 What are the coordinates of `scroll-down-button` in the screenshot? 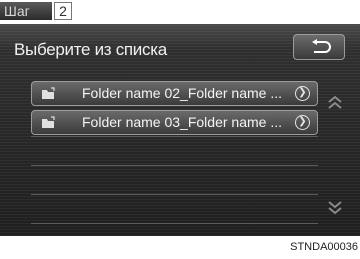 It's located at (335, 207).